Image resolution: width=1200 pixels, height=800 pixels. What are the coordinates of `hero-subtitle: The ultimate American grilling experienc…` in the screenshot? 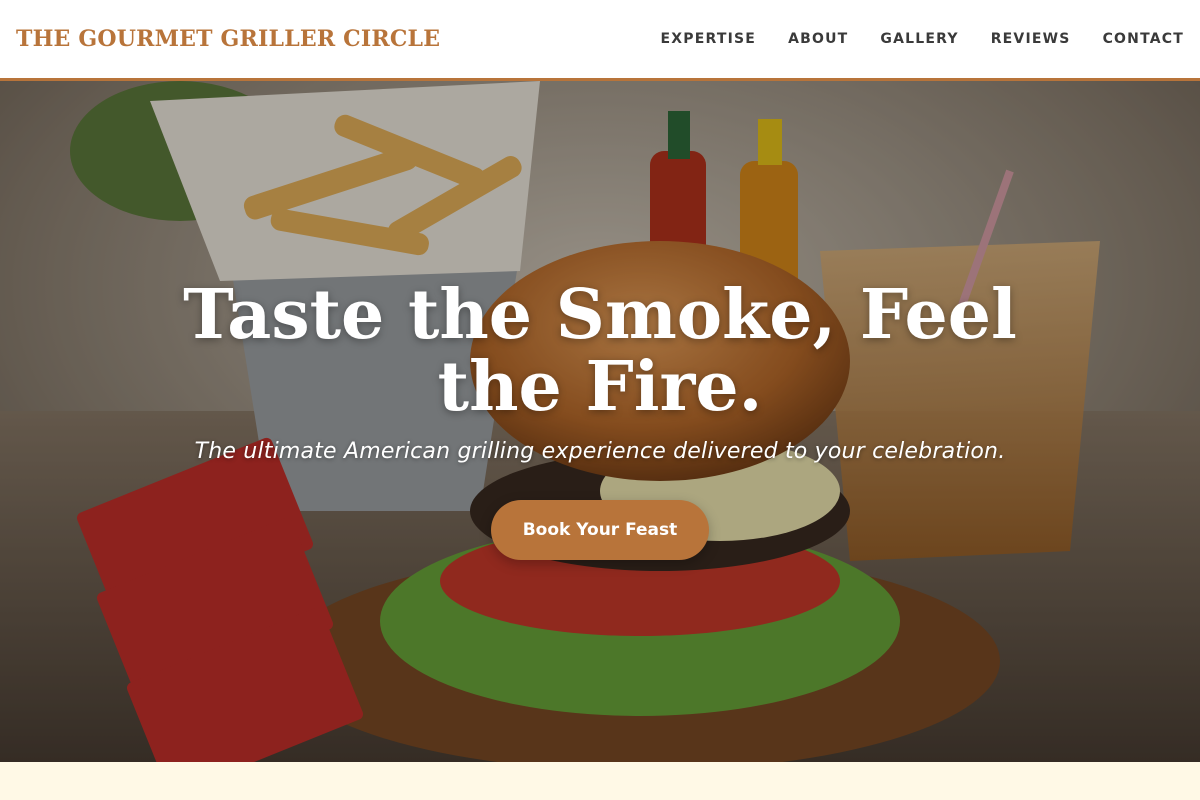 It's located at (600, 451).